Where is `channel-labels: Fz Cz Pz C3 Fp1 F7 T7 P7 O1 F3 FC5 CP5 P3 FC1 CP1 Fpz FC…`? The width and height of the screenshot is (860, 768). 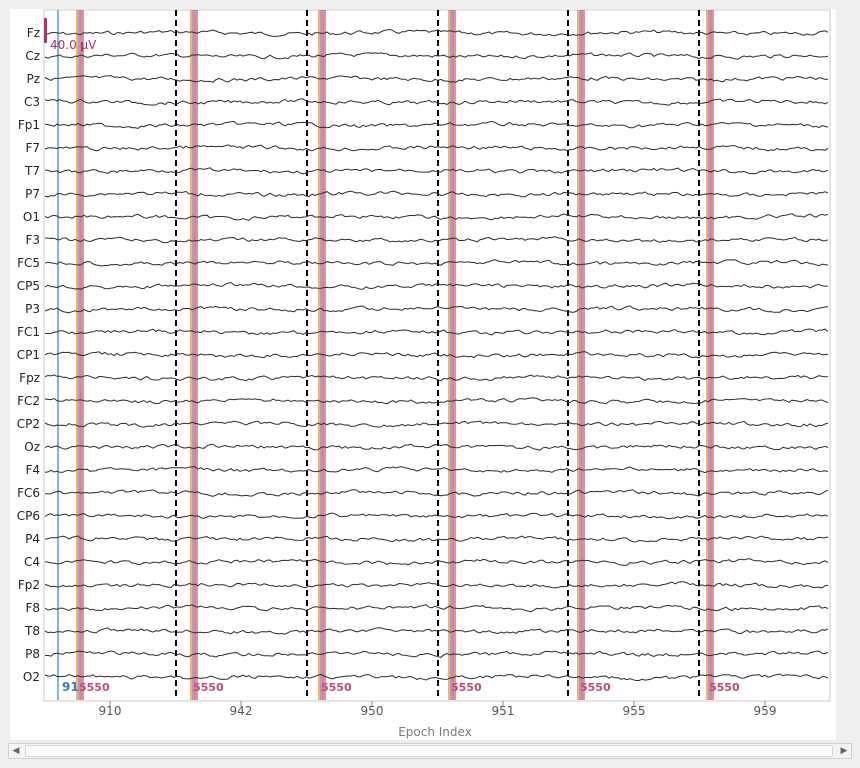
channel-labels: Fz Cz Pz C3 Fp1 F7 T7 P7 O1 F3 FC5 CP5 P3 FC1 CP1 Fpz FC… is located at coordinates (28, 355).